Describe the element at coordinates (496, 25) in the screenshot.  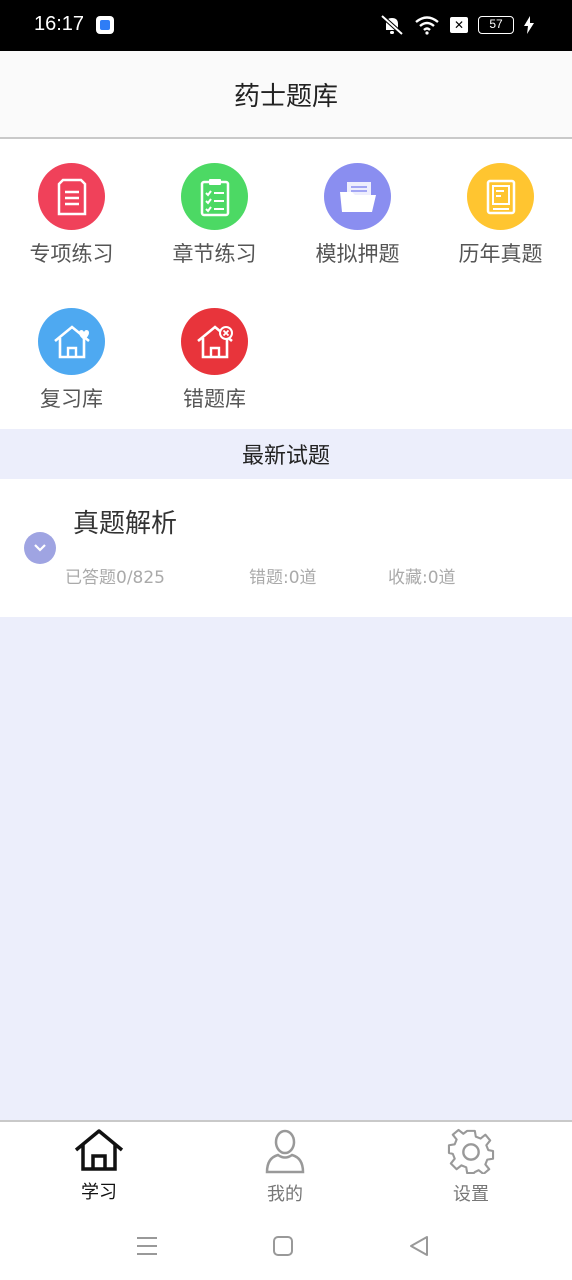
I see `battery-icon: 57` at that location.